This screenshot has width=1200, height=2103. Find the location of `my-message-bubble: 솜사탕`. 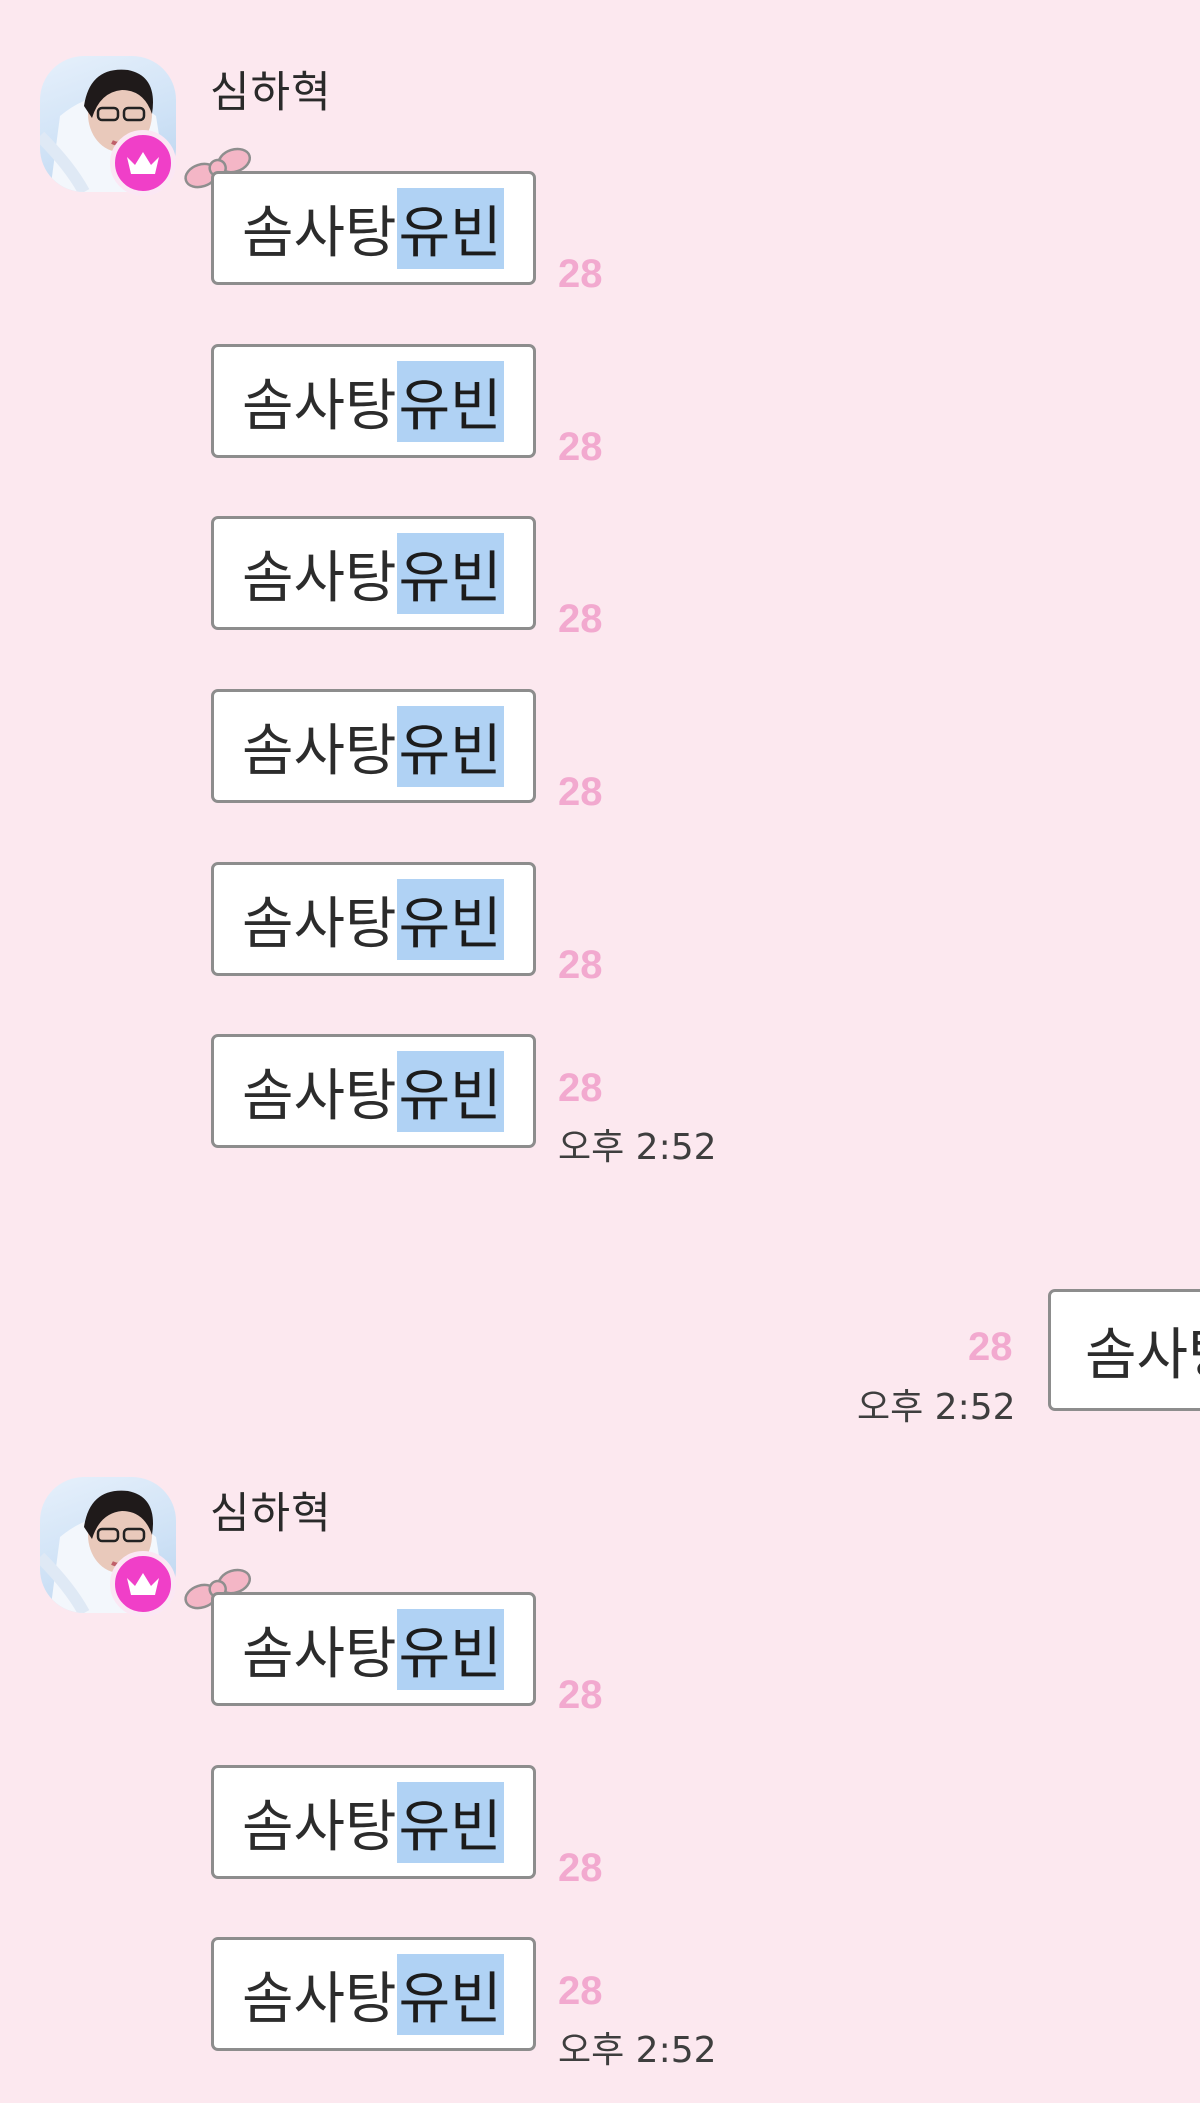

my-message-bubble: 솜사탕 is located at coordinates (1124, 1350).